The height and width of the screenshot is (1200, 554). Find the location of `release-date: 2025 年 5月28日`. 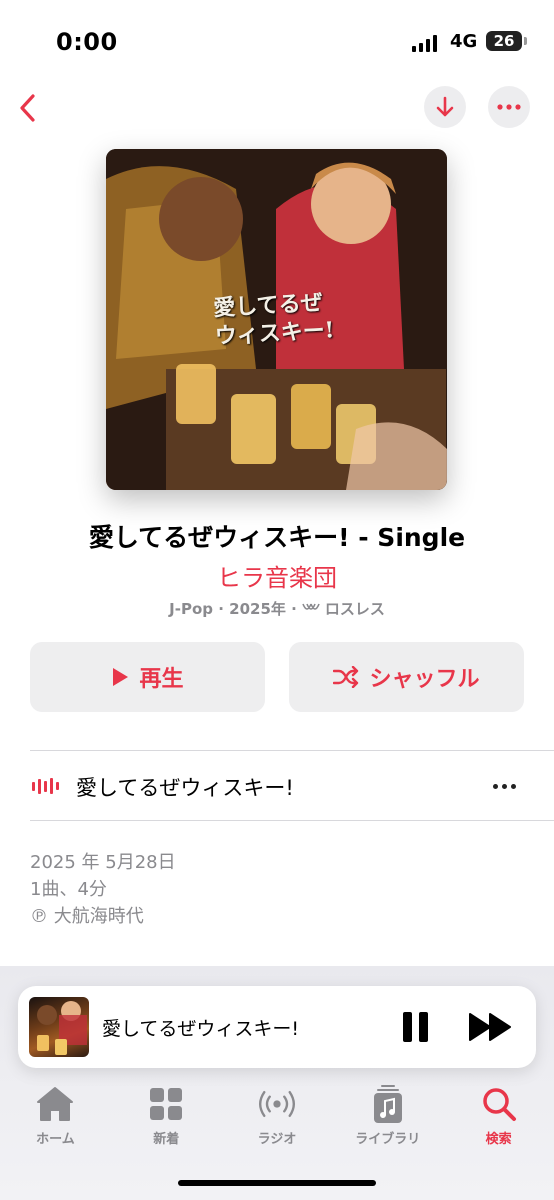

release-date: 2025 年 5月28日 is located at coordinates (103, 862).